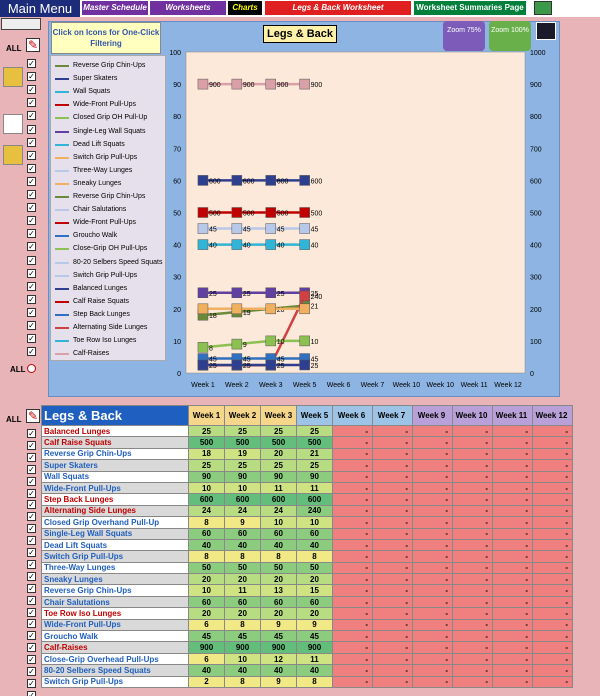 This screenshot has height=696, width=600. What do you see at coordinates (339, 385) in the screenshot?
I see `x-tick-label: Week 6` at bounding box center [339, 385].